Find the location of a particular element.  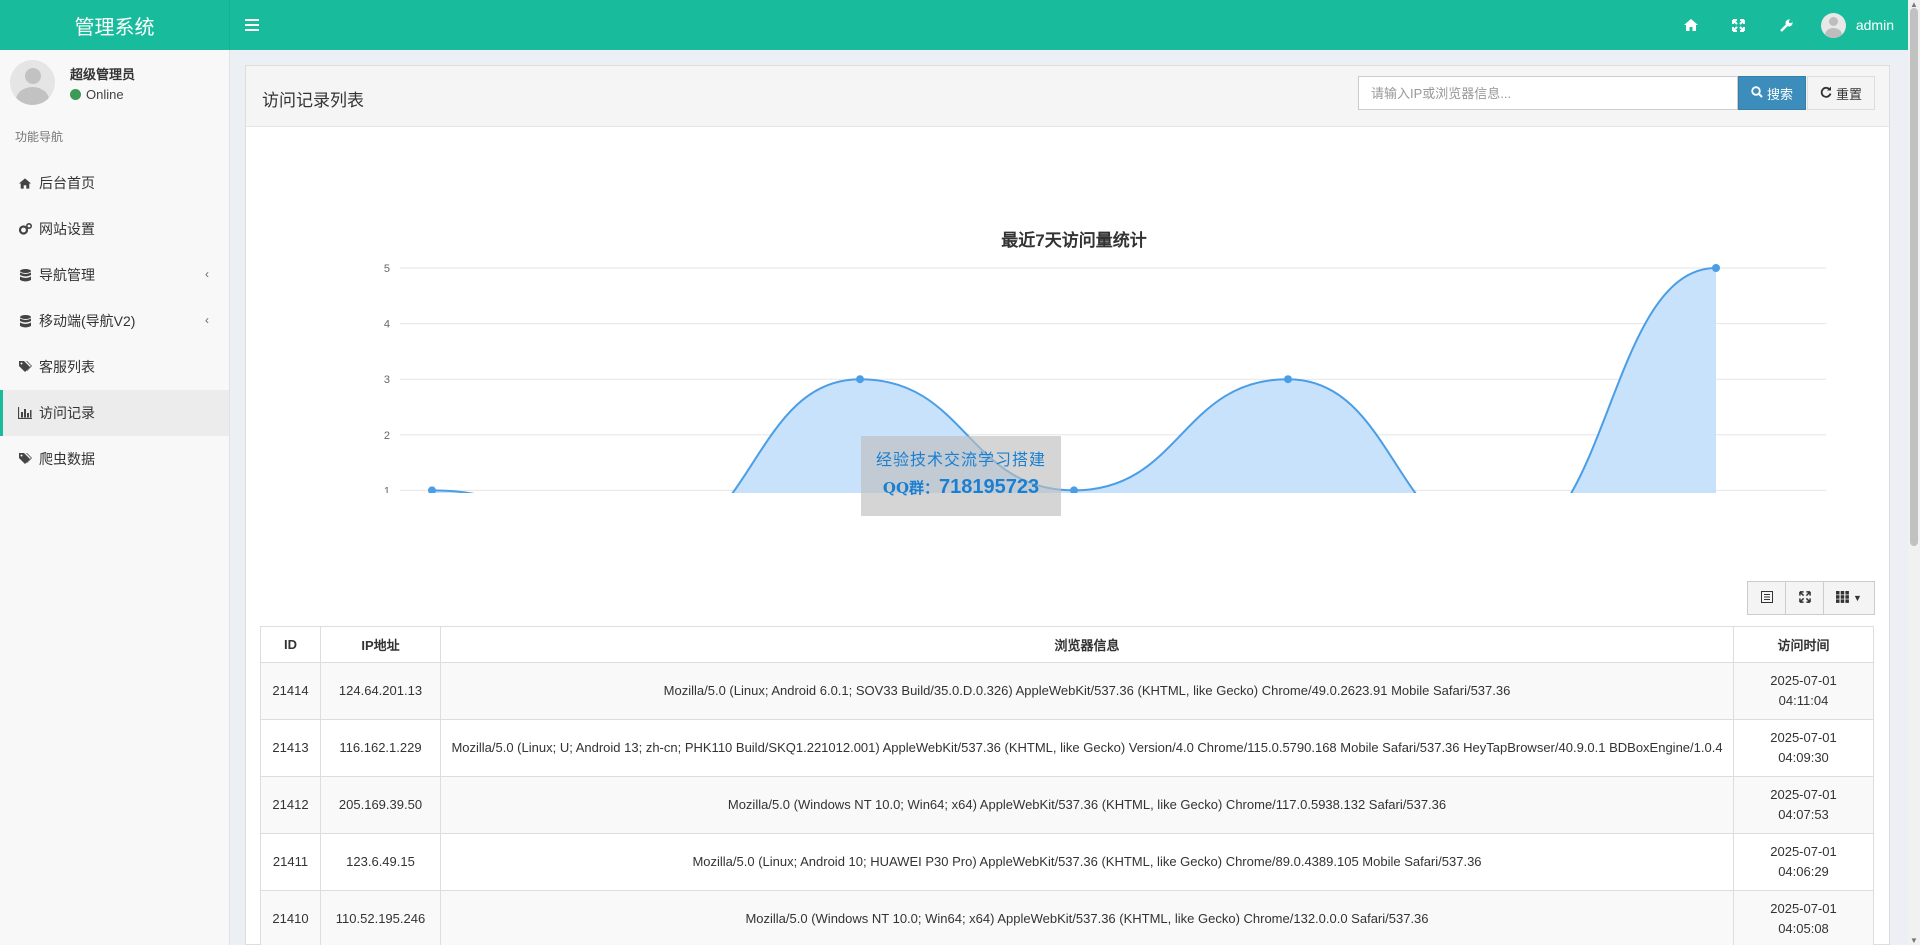

cell-ip: 110.52.195.246 is located at coordinates (380, 917).